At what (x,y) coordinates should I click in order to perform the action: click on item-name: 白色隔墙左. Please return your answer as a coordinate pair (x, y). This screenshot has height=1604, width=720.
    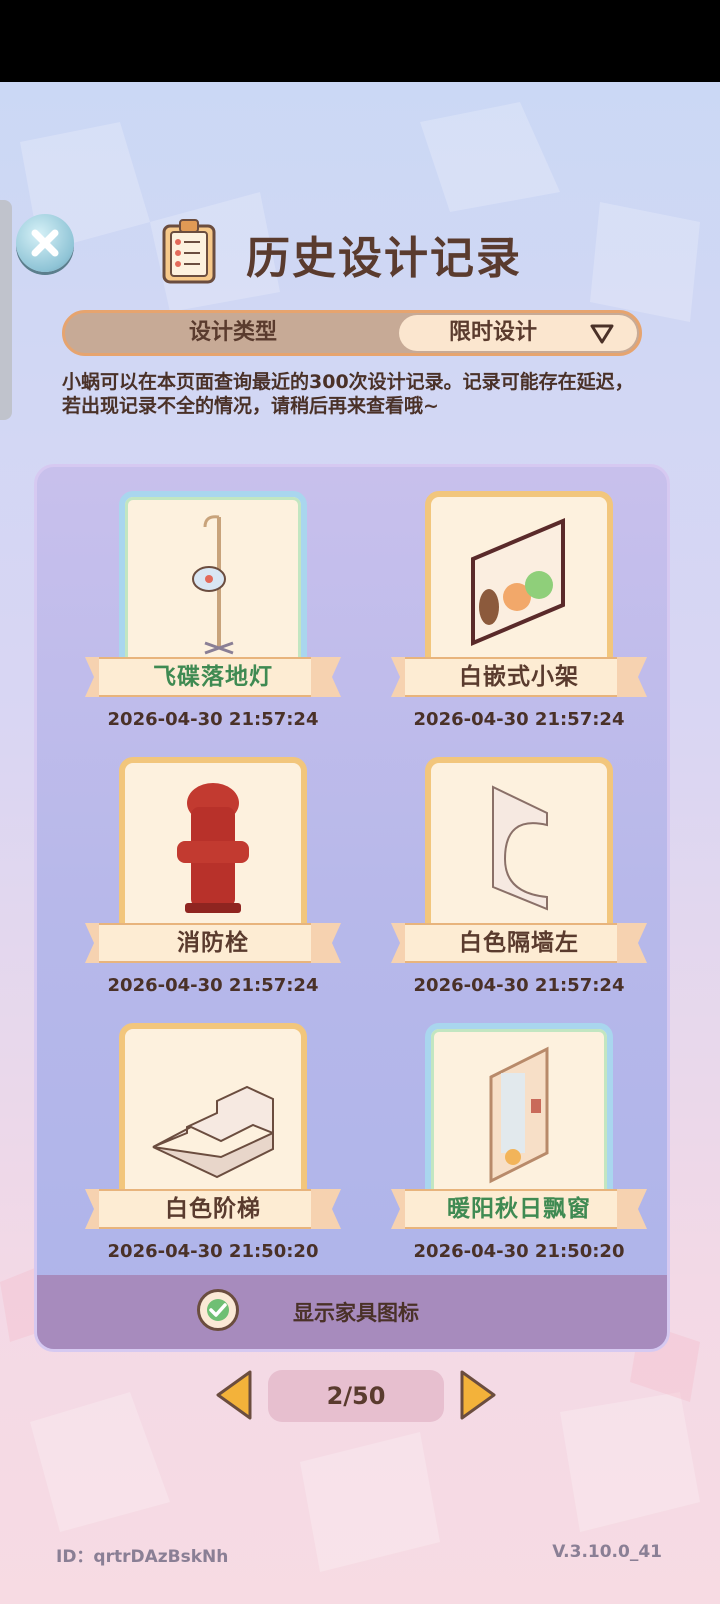
    Looking at the image, I should click on (519, 943).